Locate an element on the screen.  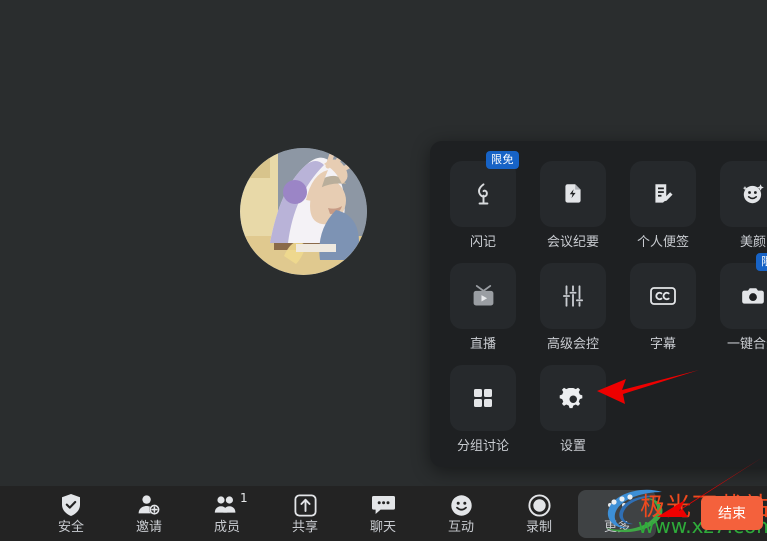
beauty-filter-icon is located at coordinates (743, 194).